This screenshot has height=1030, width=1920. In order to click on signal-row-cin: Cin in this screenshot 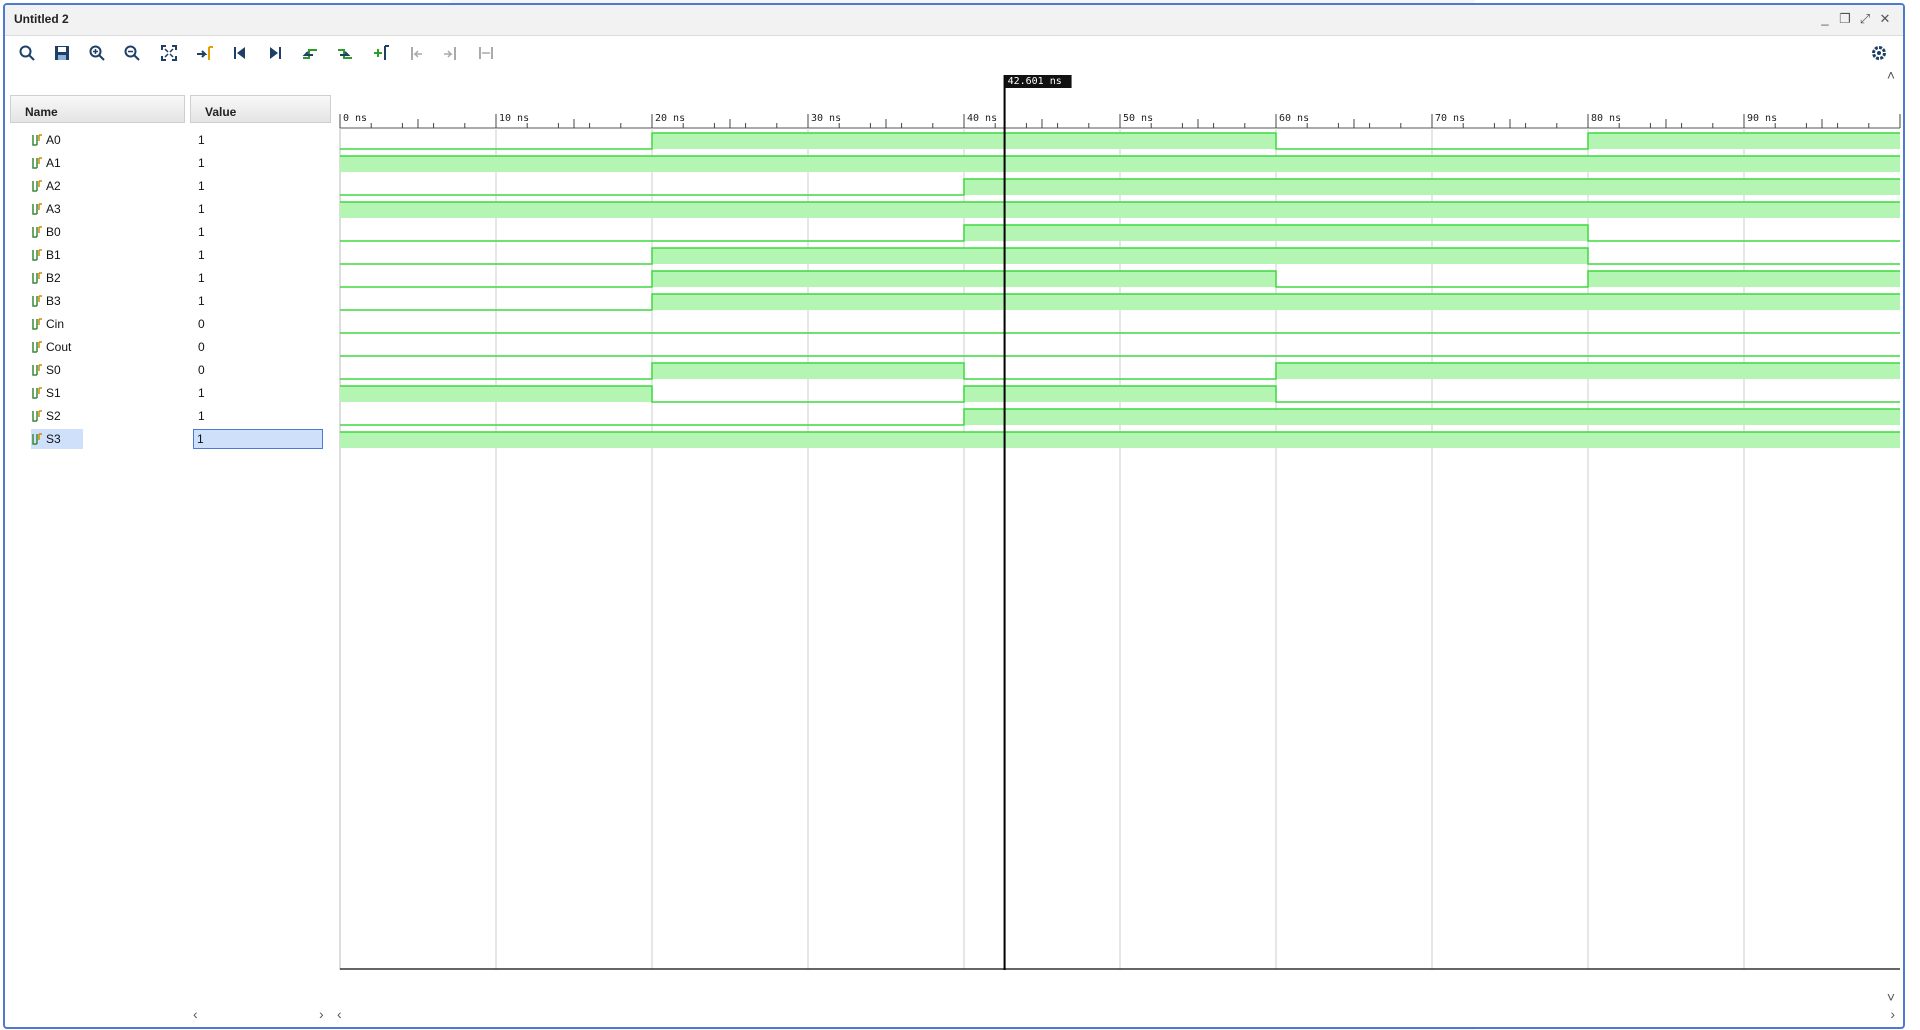, I will do `click(47, 324)`.